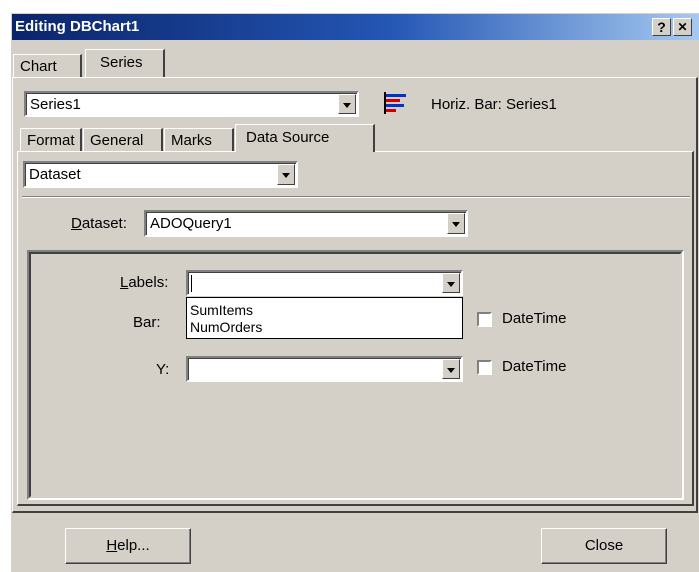 Image resolution: width=699 pixels, height=572 pixels. What do you see at coordinates (191, 223) in the screenshot?
I see `dataset-select-value: ADOQuery1` at bounding box center [191, 223].